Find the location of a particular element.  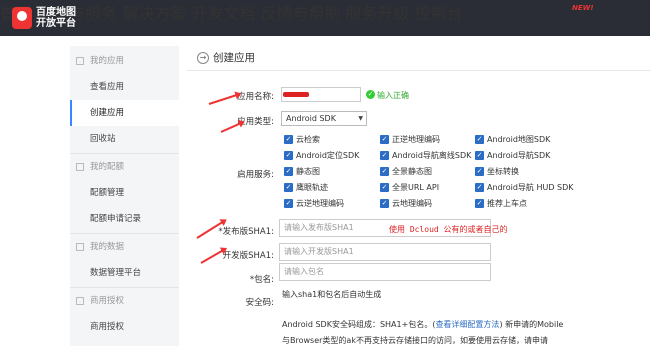

service-checkbox: ✓ 云逆地理编码 is located at coordinates (314, 204).